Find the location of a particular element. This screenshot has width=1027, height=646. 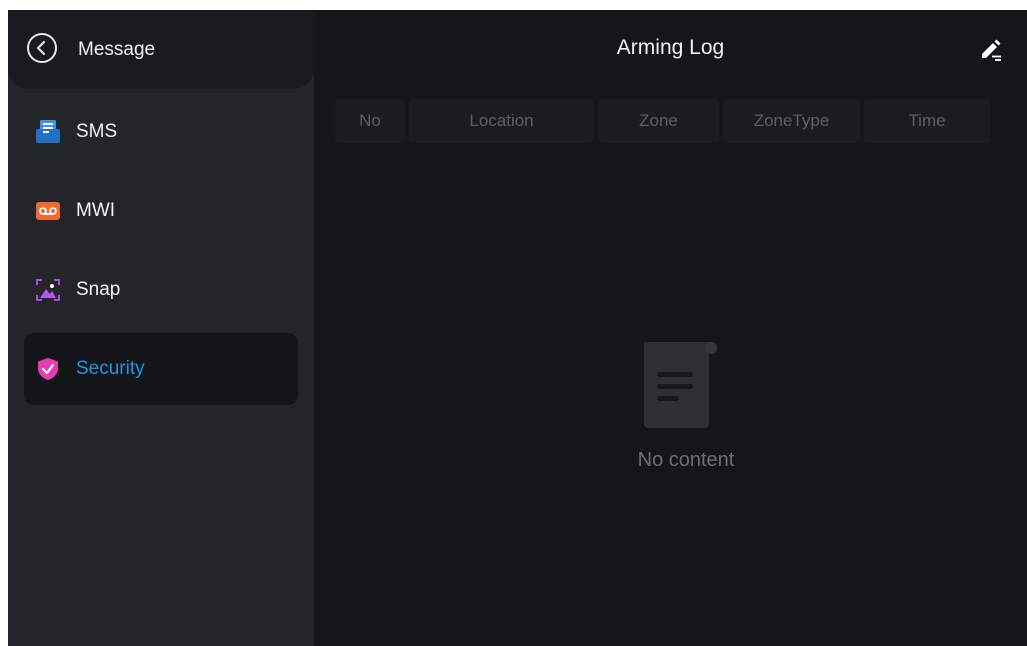

column-header-zone: Zone is located at coordinates (658, 121).